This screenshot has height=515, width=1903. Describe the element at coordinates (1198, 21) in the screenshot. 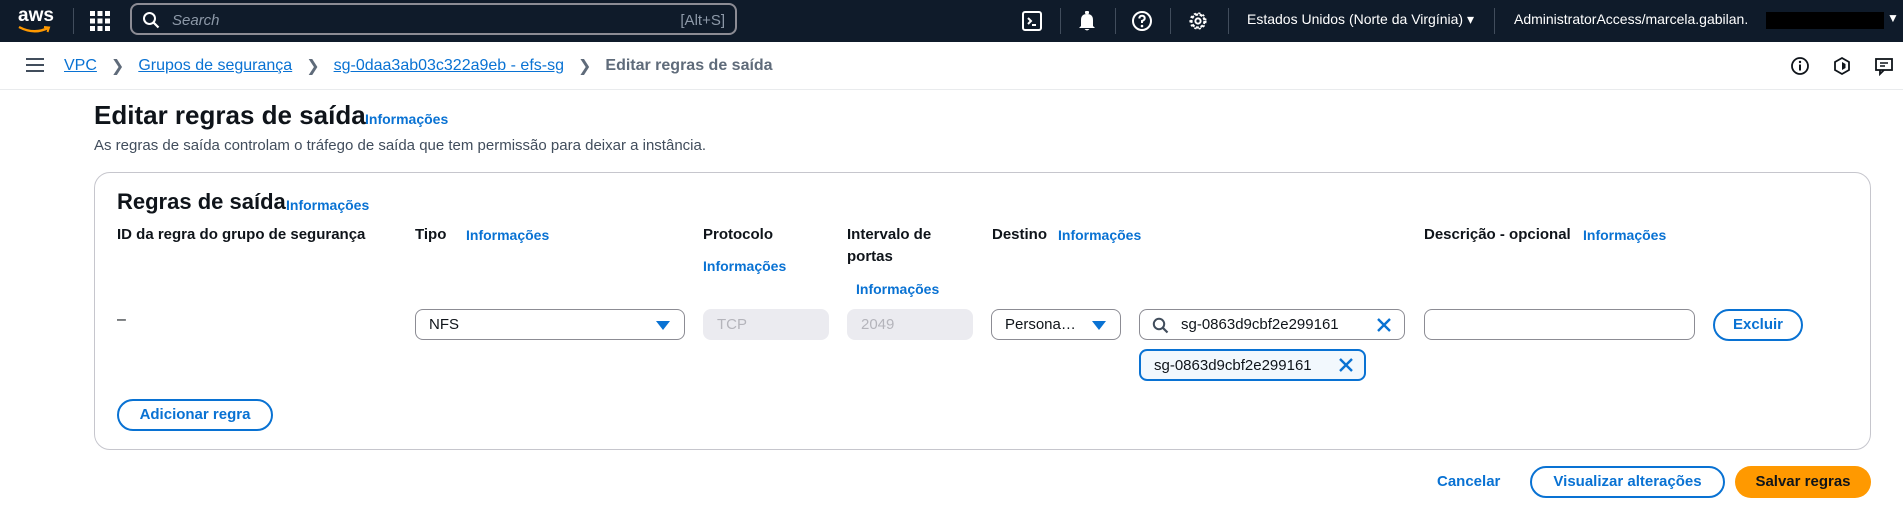

I see `settings-icon` at that location.